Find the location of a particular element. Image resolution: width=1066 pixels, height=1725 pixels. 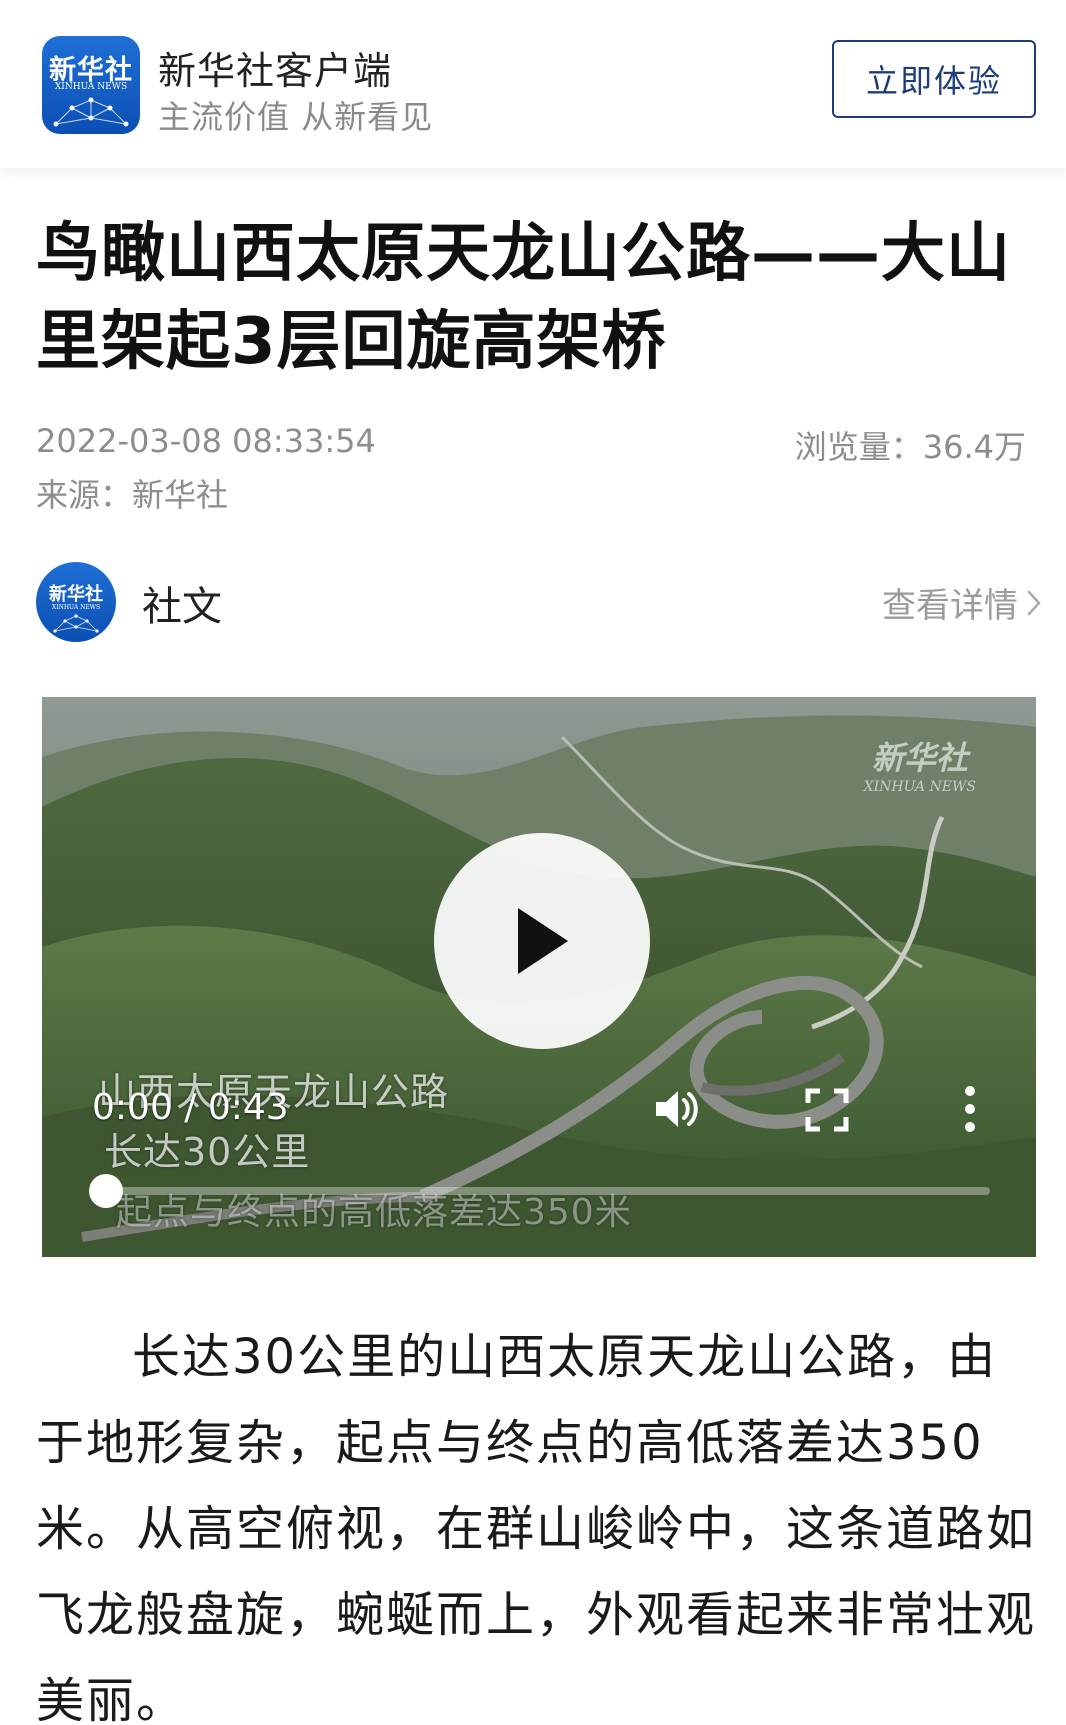

more-options-button is located at coordinates (970, 1109).